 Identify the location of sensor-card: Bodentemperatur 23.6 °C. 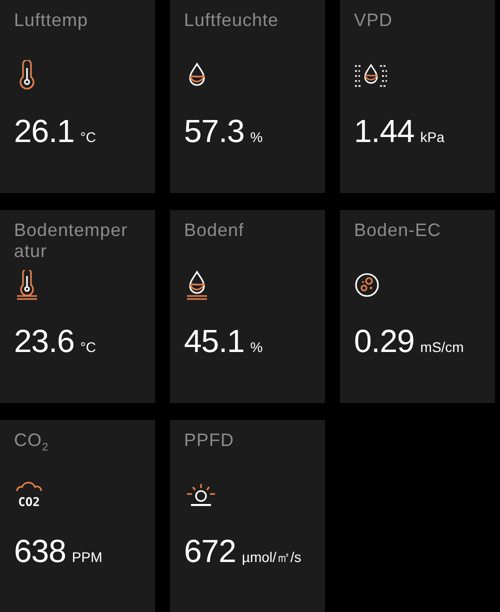
(77, 306).